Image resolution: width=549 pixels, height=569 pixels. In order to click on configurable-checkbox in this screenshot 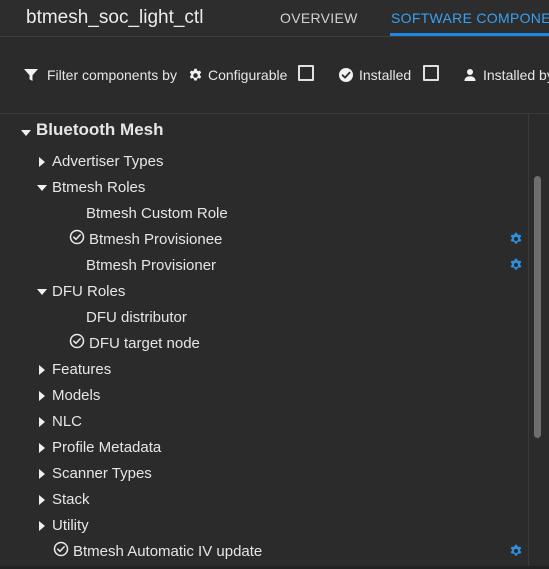, I will do `click(306, 73)`.